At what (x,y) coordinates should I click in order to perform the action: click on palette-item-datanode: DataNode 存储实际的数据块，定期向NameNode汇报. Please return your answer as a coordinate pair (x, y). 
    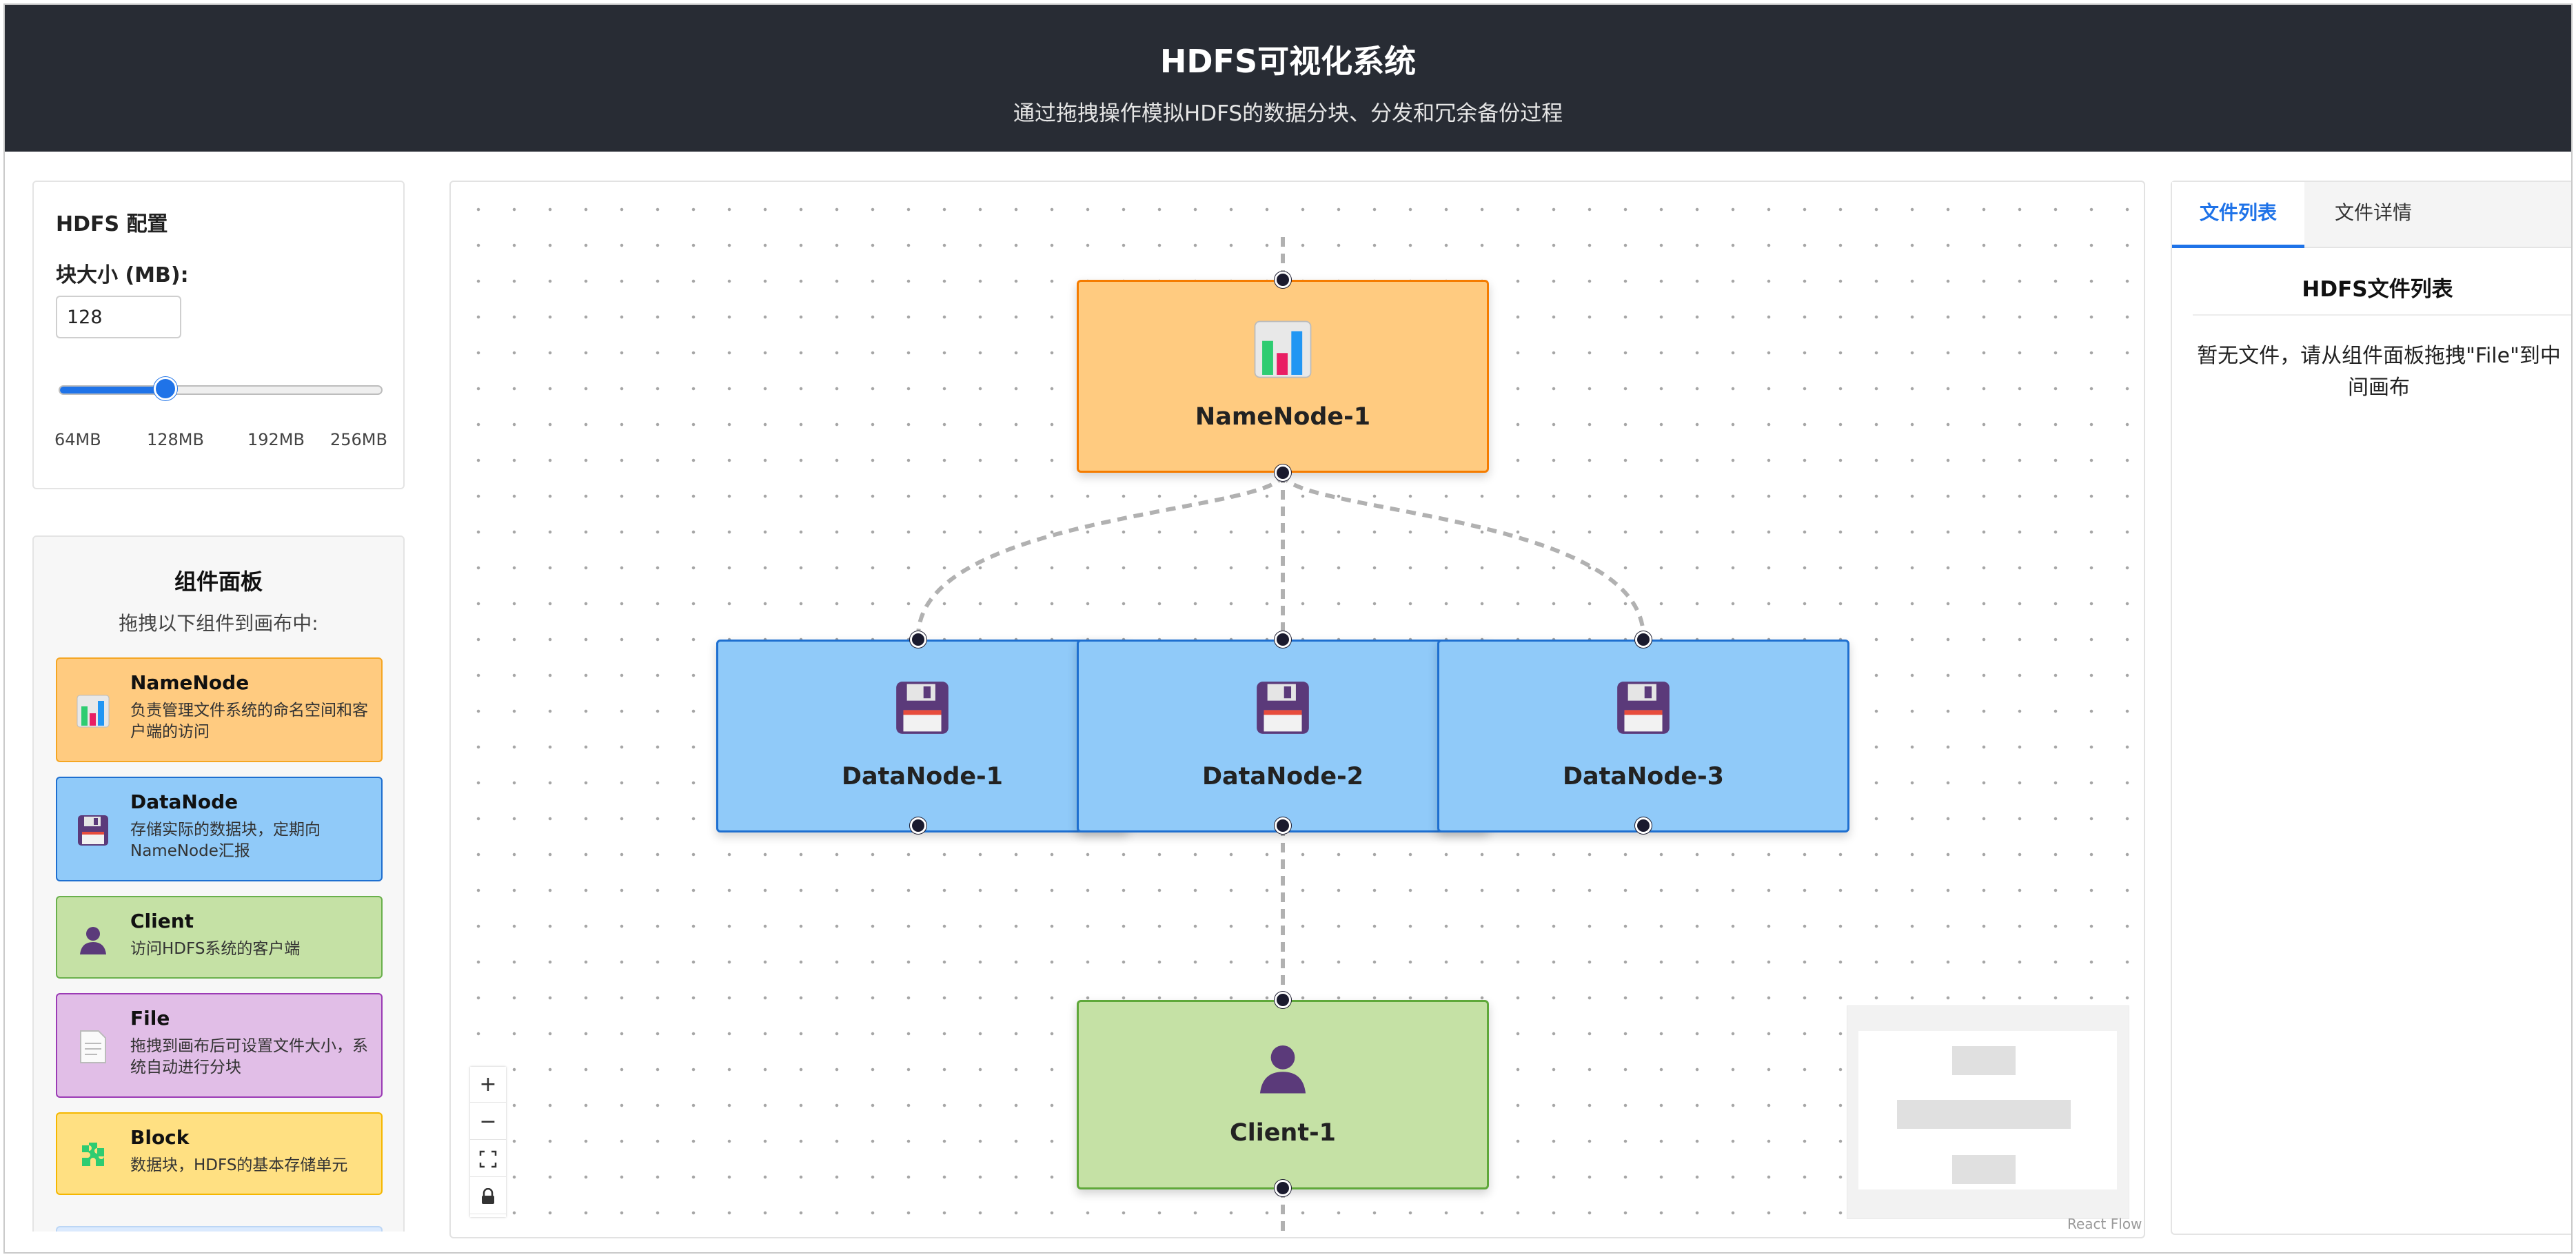
    Looking at the image, I should click on (219, 829).